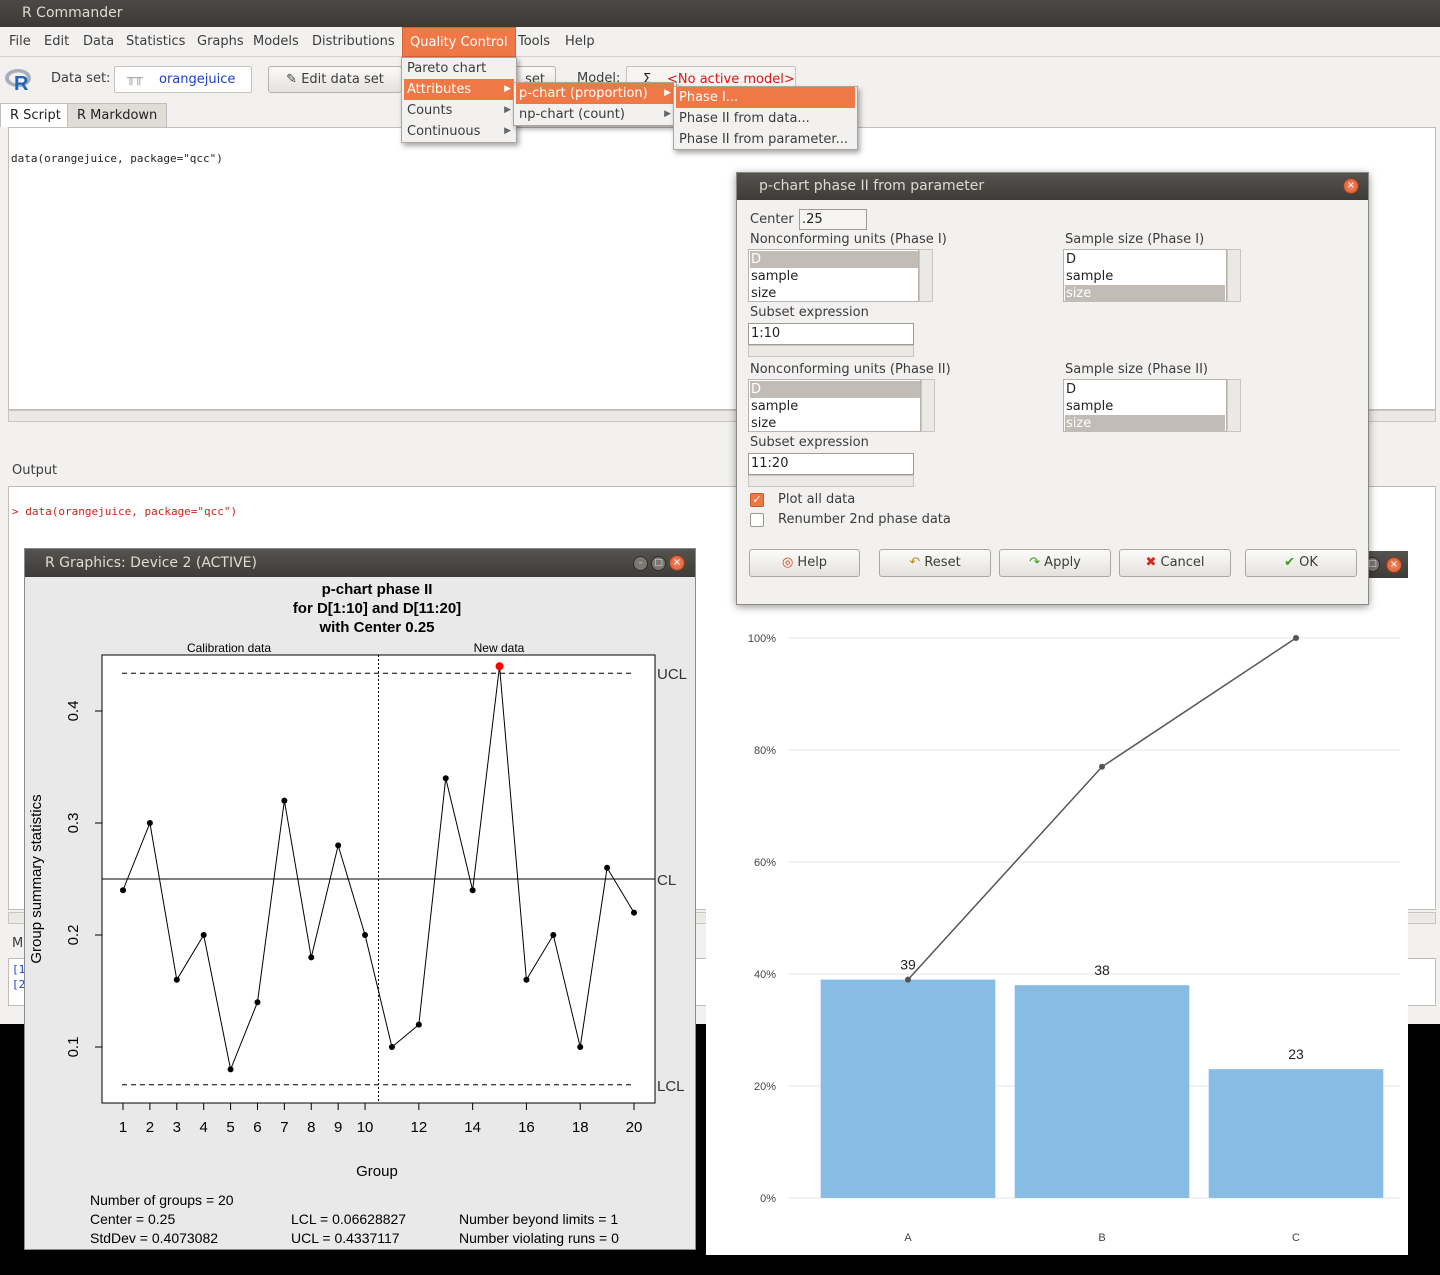  What do you see at coordinates (81, 78) in the screenshot?
I see `dataset-label: Data set:` at bounding box center [81, 78].